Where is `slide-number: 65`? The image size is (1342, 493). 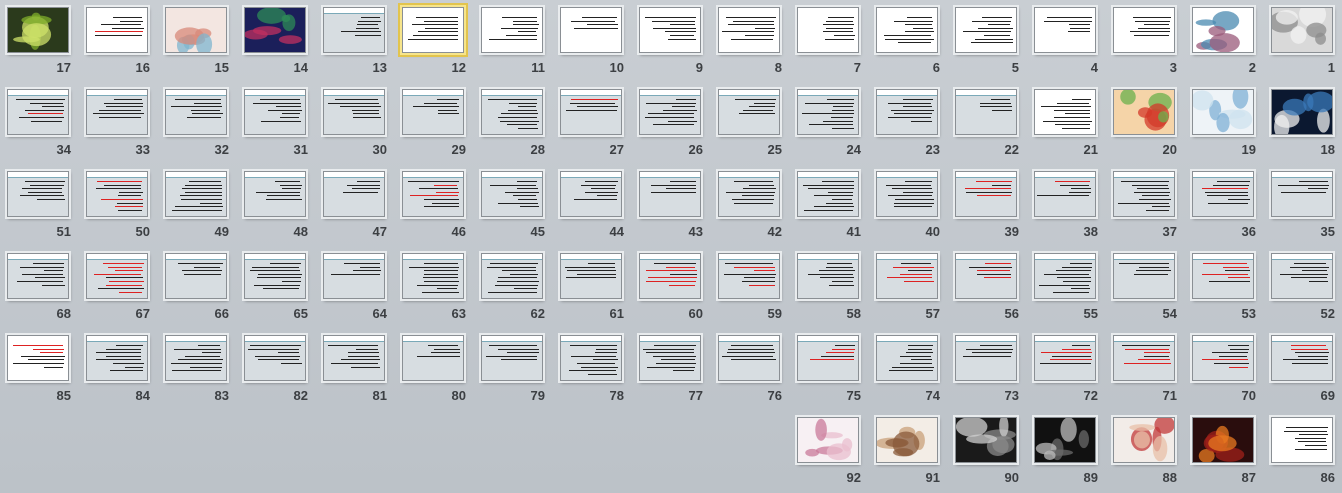 slide-number: 65 is located at coordinates (300, 313).